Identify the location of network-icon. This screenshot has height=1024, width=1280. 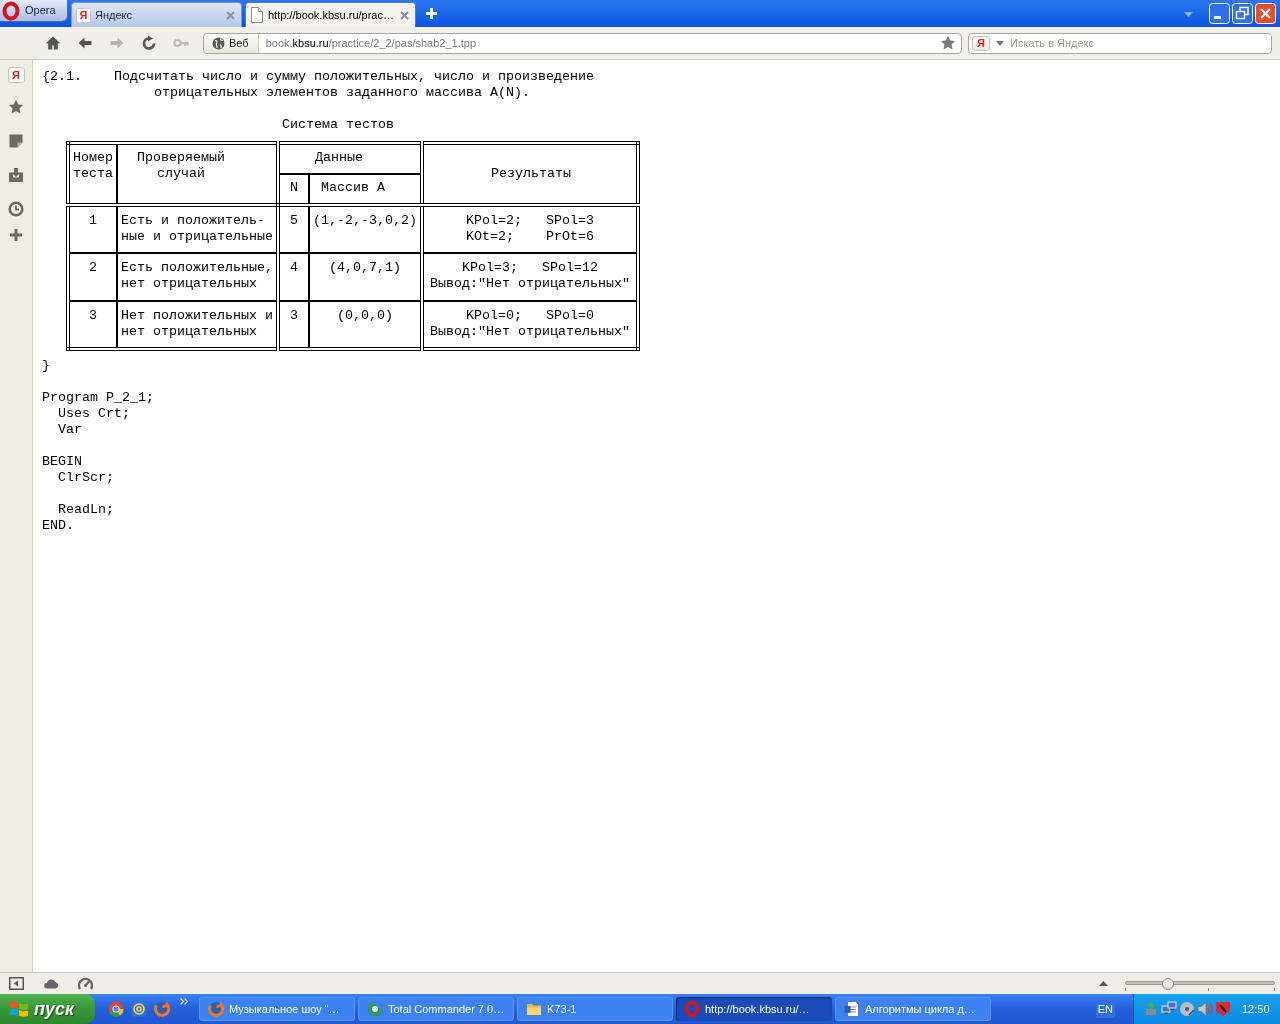
(1169, 1009).